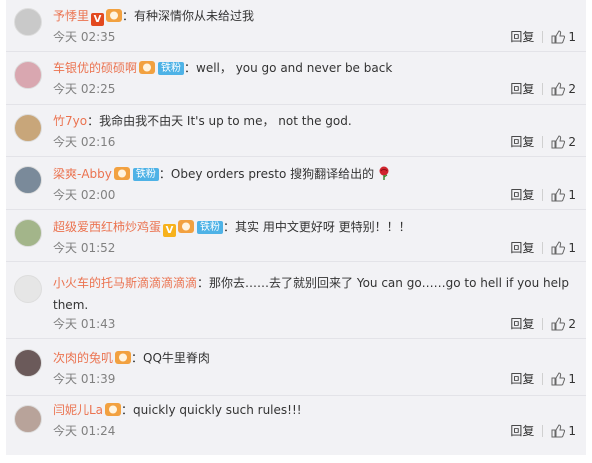 The image size is (592, 463). Describe the element at coordinates (71, 16) in the screenshot. I see `commenter-name: 予悸里` at that location.